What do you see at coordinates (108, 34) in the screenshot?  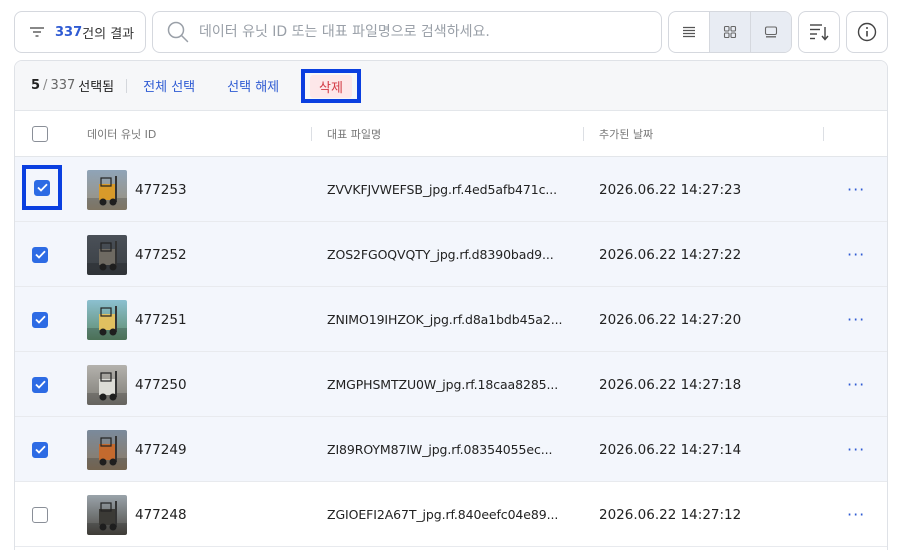 I see `results-suffix: 건의 결과` at bounding box center [108, 34].